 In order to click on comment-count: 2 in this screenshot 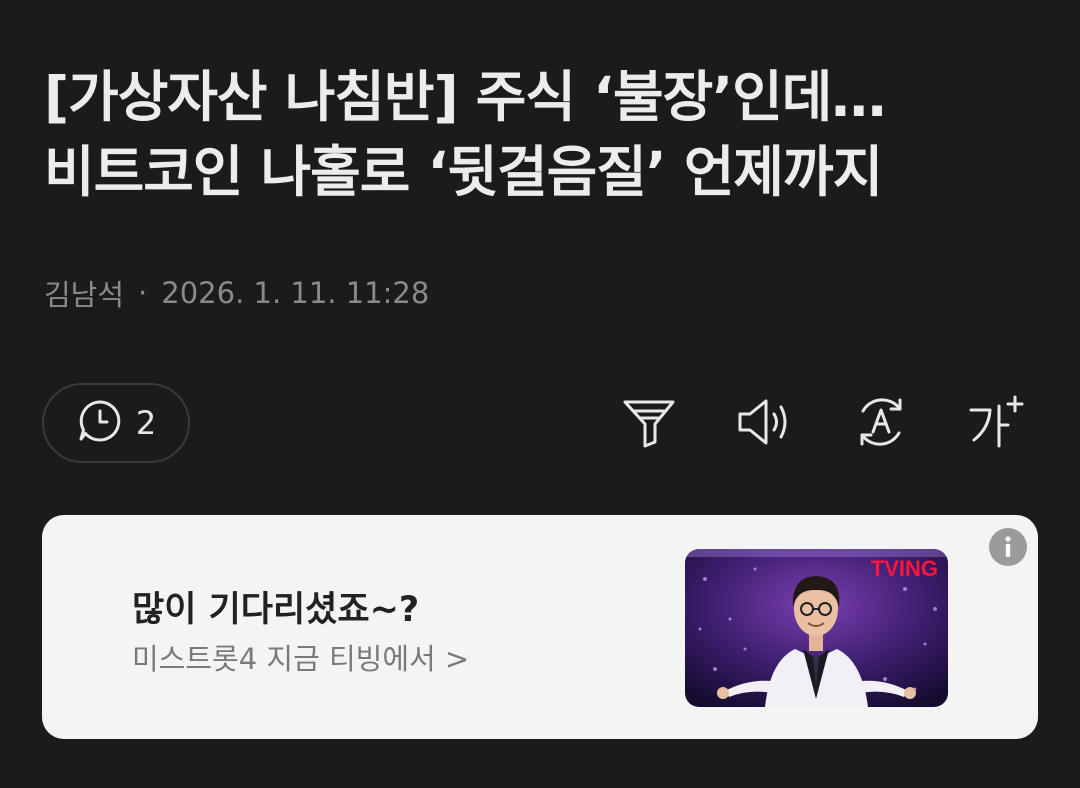, I will do `click(146, 423)`.